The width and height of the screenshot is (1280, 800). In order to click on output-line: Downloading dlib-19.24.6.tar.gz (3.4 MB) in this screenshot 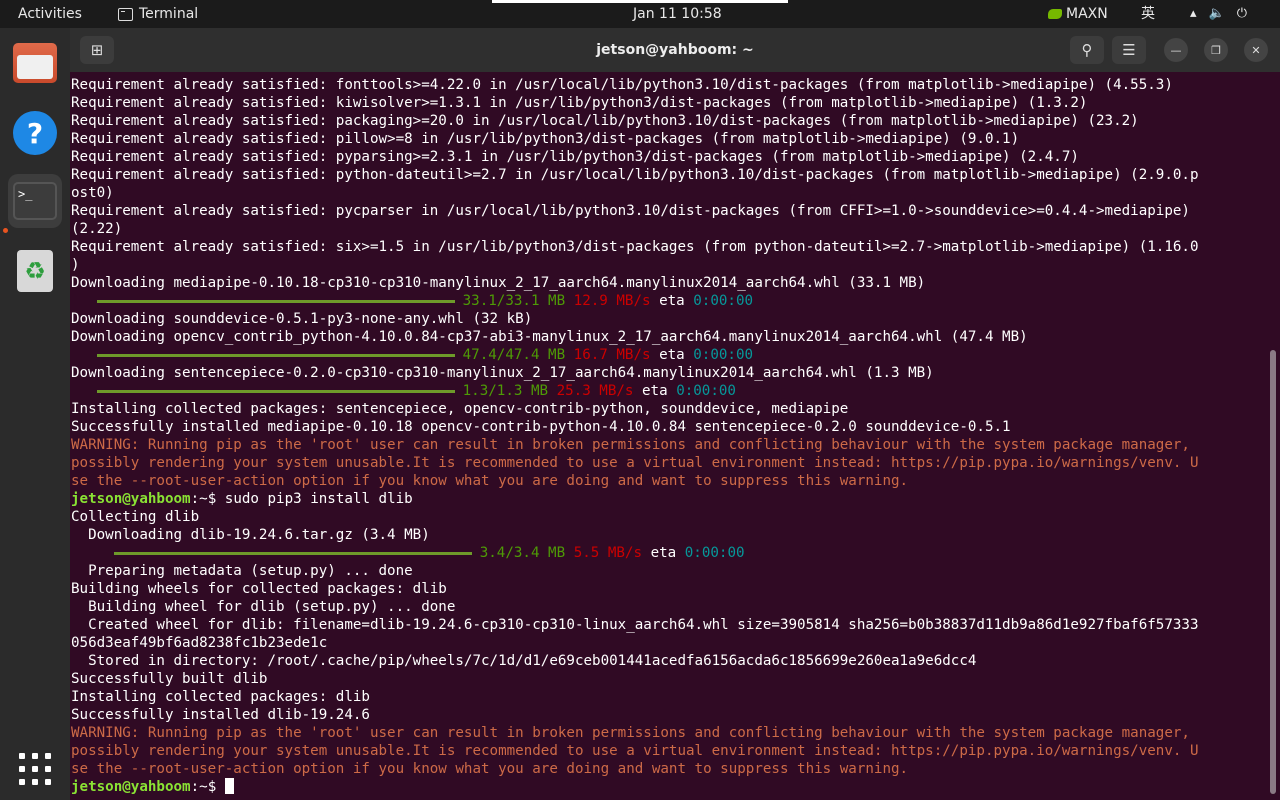, I will do `click(250, 535)`.